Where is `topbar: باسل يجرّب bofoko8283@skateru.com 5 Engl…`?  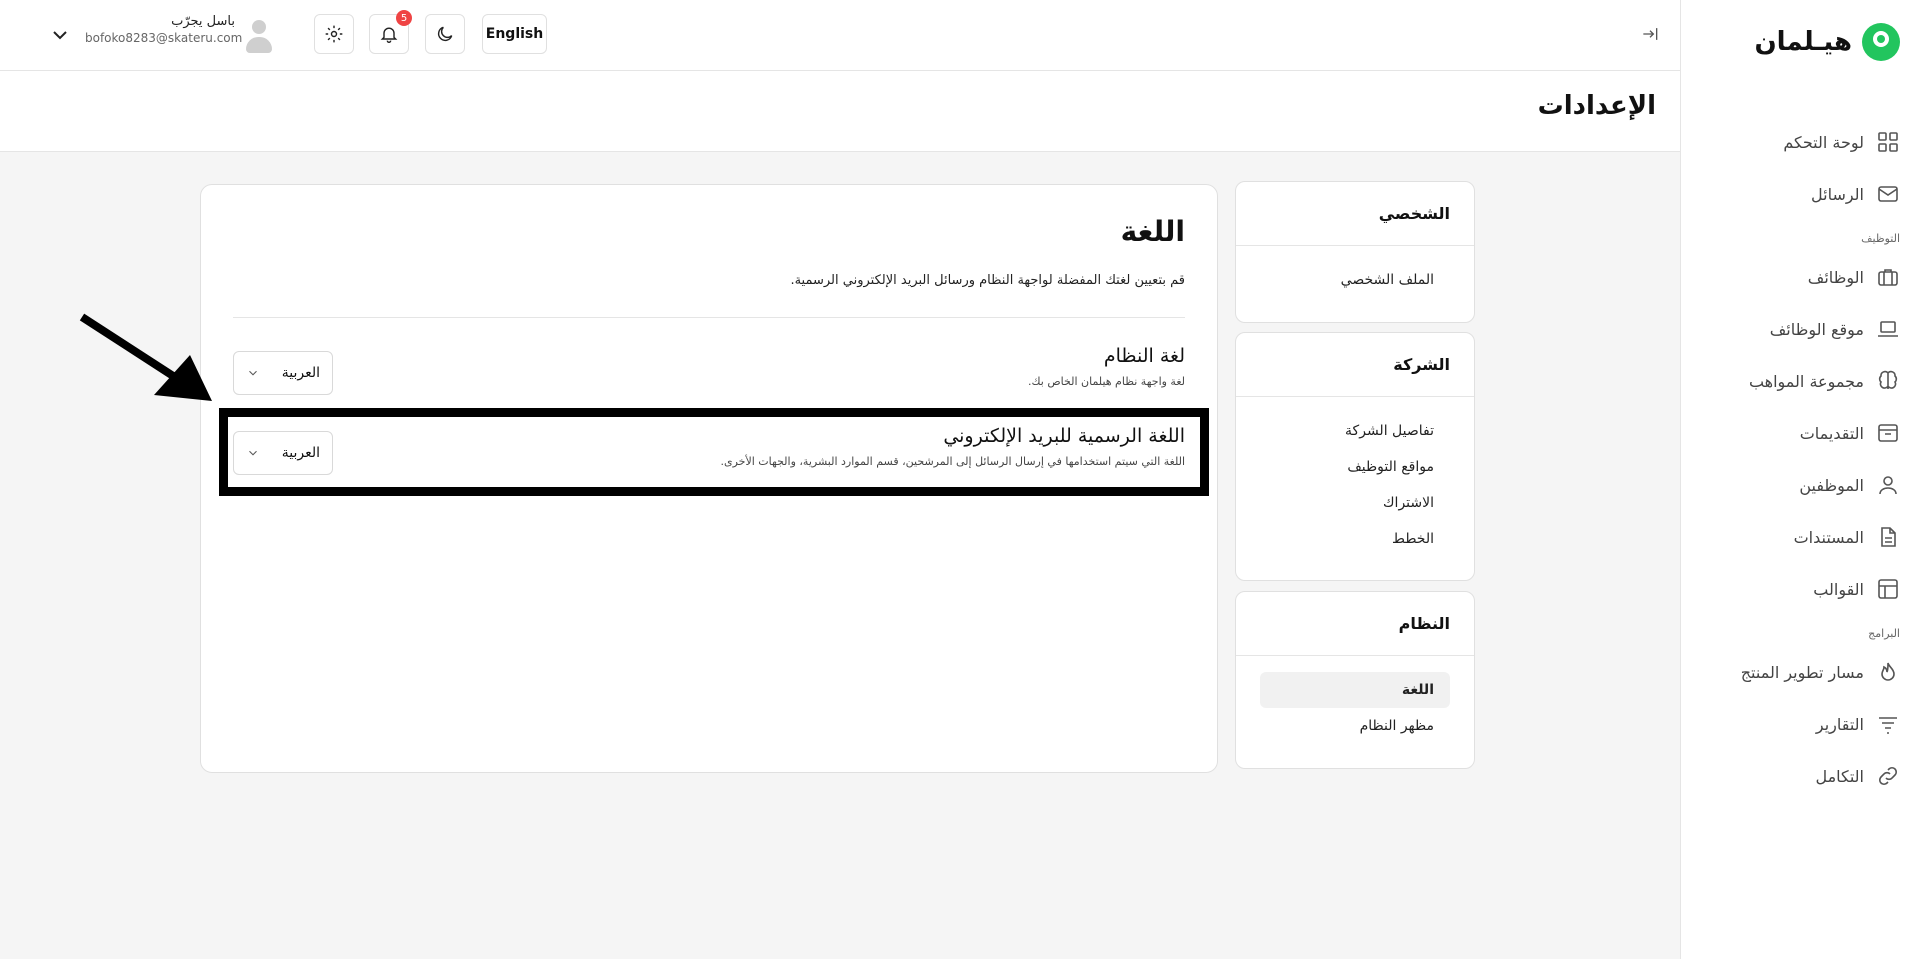
topbar: باسل يجرّب bofoko8283@skateru.com 5 Engl… is located at coordinates (840, 35).